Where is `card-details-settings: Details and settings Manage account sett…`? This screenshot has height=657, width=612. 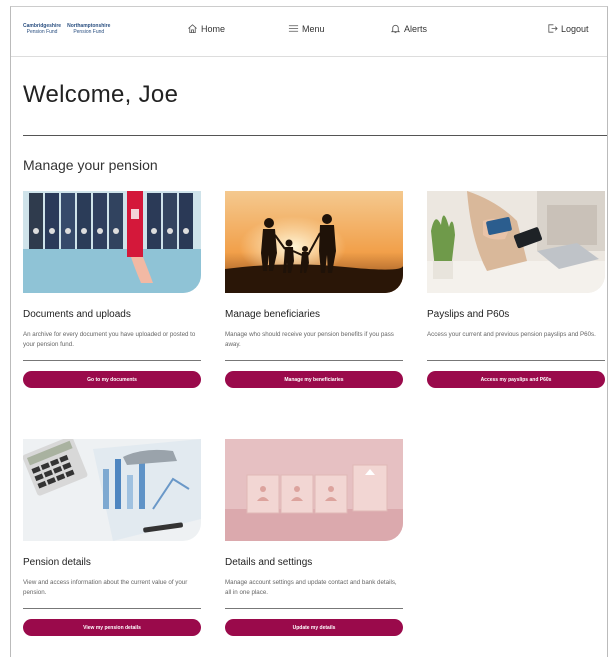
card-details-settings: Details and settings Manage account sett… is located at coordinates (314, 537).